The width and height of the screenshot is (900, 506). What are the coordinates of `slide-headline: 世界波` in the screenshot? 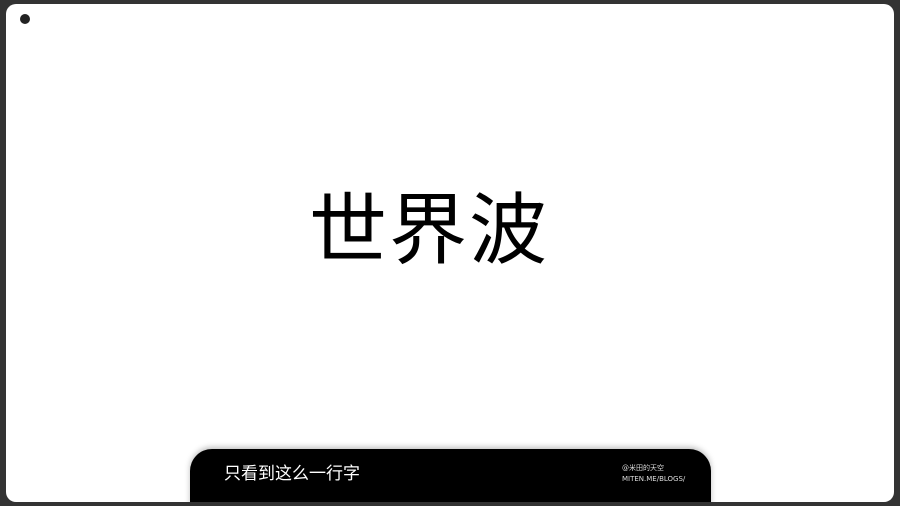 It's located at (428, 231).